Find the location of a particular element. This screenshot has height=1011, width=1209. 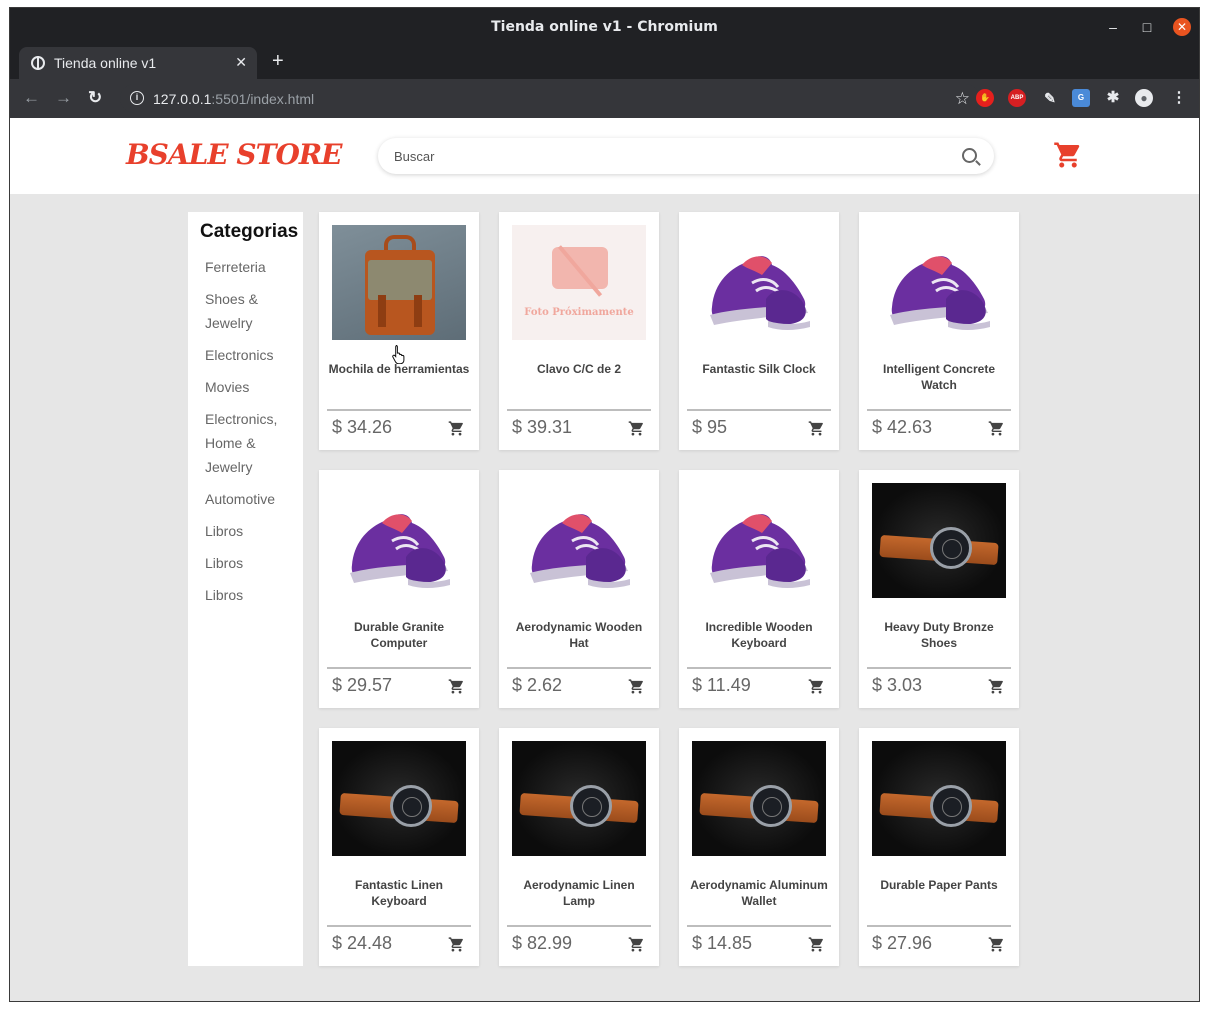

store-header: BSALE STORE is located at coordinates (604, 156).